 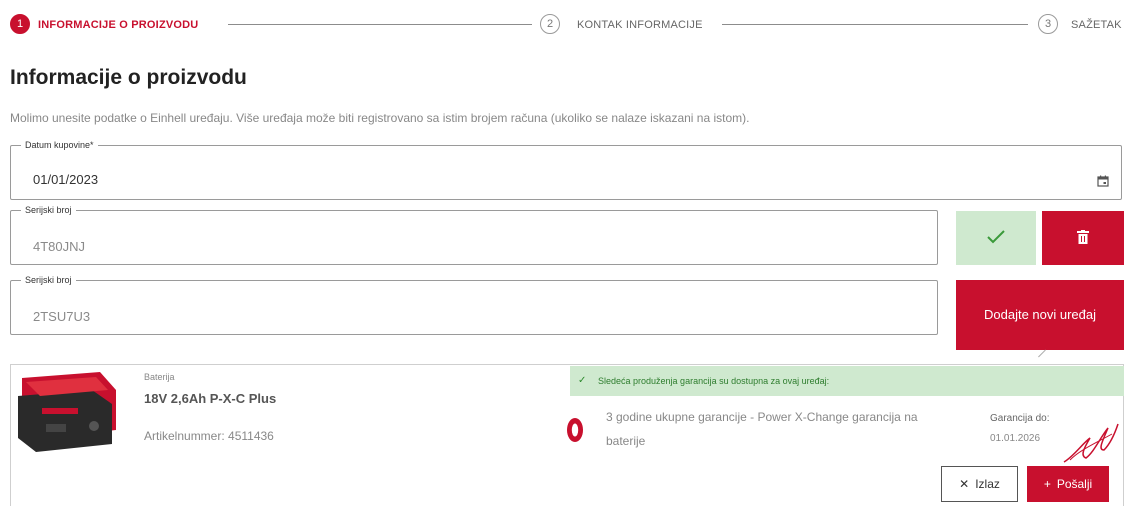 What do you see at coordinates (1045, 357) in the screenshot?
I see `connector-line` at bounding box center [1045, 357].